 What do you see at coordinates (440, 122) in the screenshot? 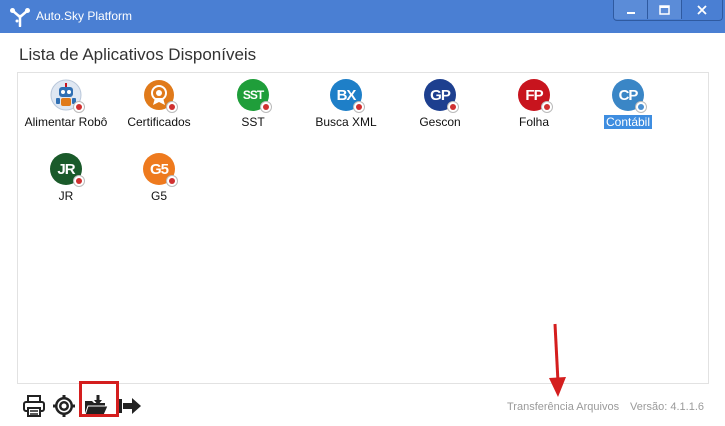
I see `app-label: Gescon` at bounding box center [440, 122].